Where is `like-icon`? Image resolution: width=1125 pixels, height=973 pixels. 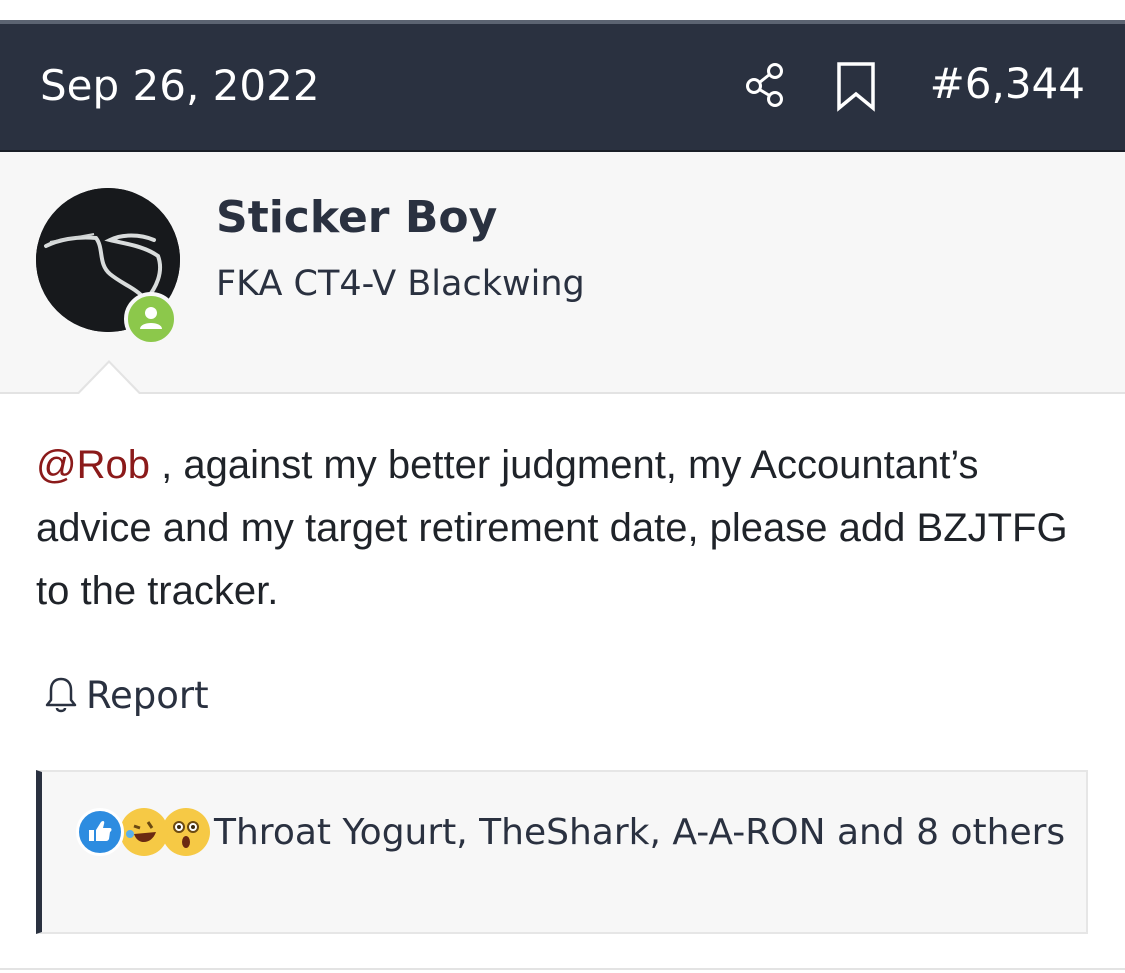
like-icon is located at coordinates (100, 832).